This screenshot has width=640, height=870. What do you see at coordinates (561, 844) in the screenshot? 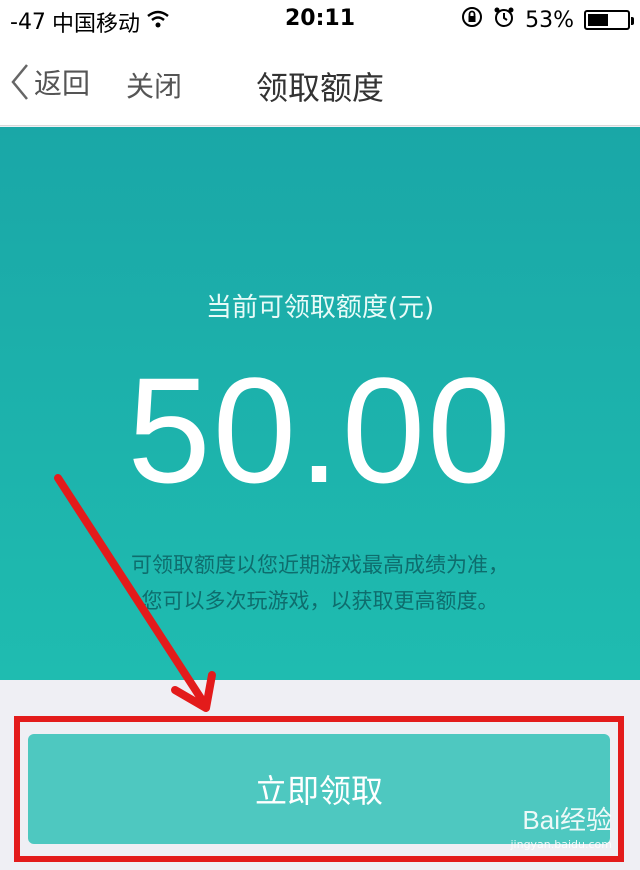
I see `baidu-watermark-url: jingyan.baidu.com` at bounding box center [561, 844].